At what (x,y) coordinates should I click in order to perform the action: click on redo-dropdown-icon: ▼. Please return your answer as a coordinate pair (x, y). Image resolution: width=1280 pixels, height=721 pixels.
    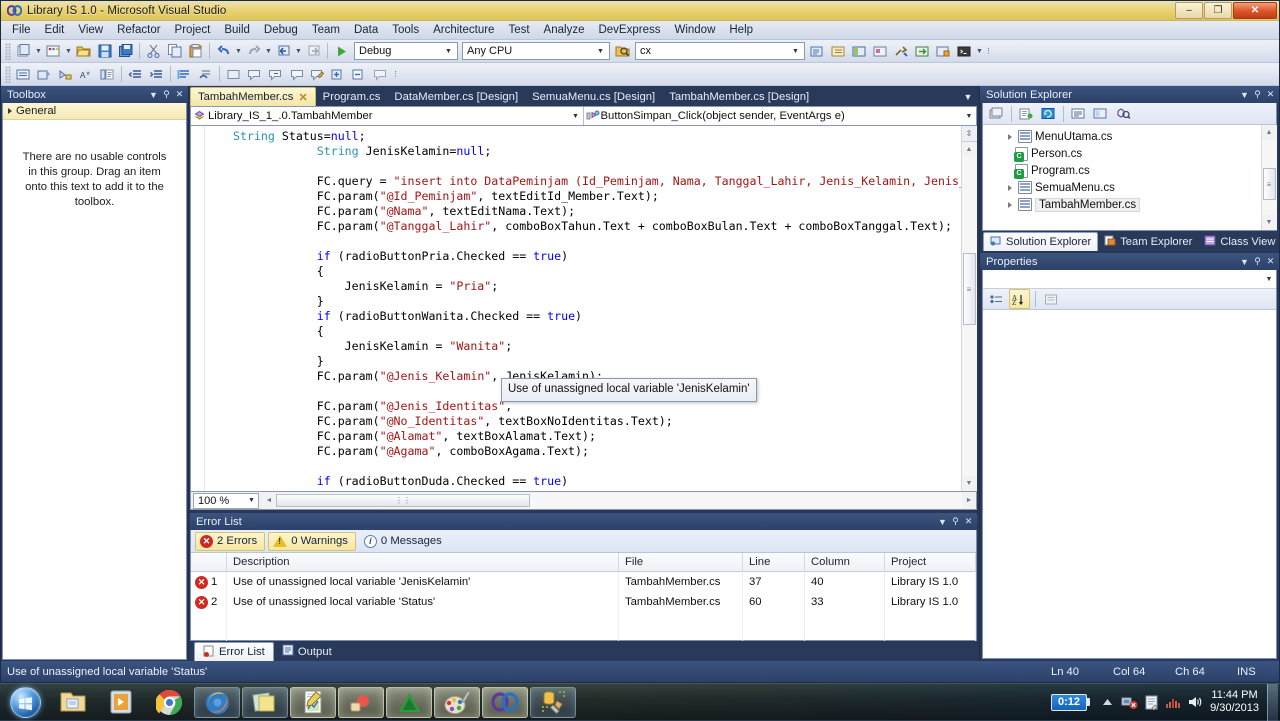
    Looking at the image, I should click on (268, 51).